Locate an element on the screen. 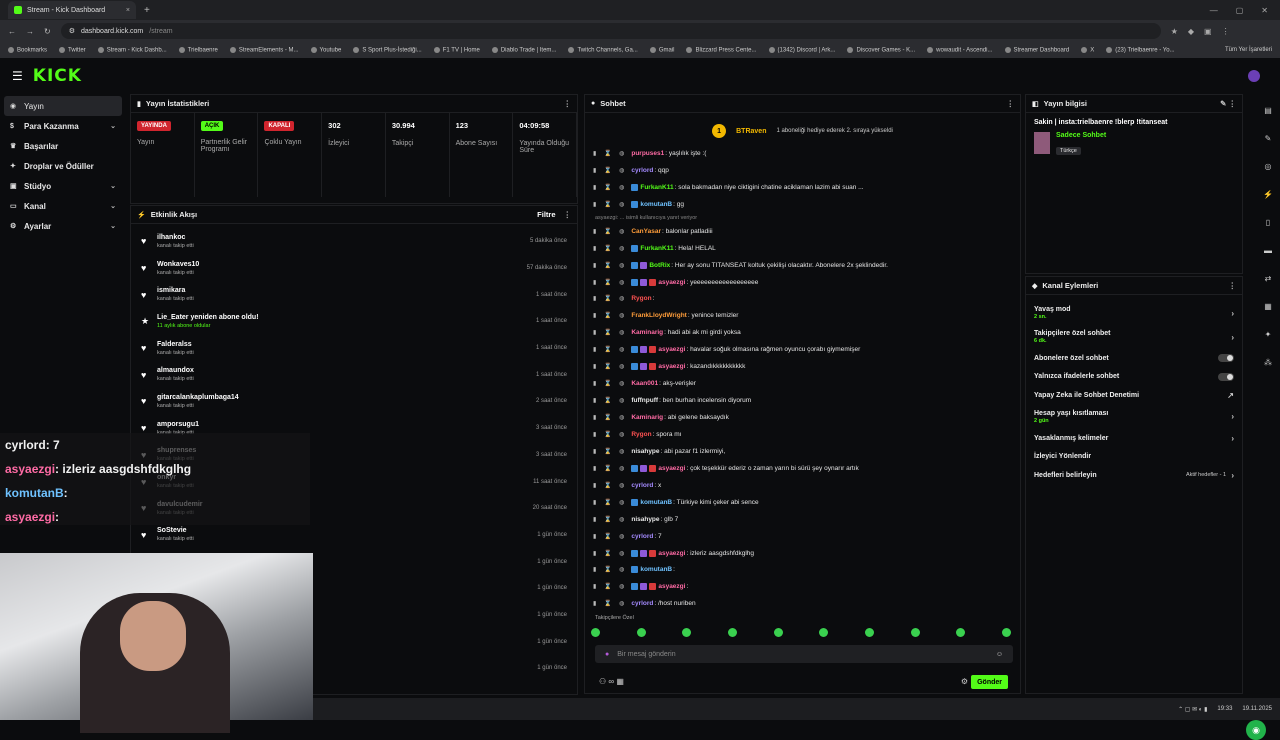 The image size is (1280, 740). sidebar-item-6: ⚙ Ayarlar ⌄ is located at coordinates (63, 226).